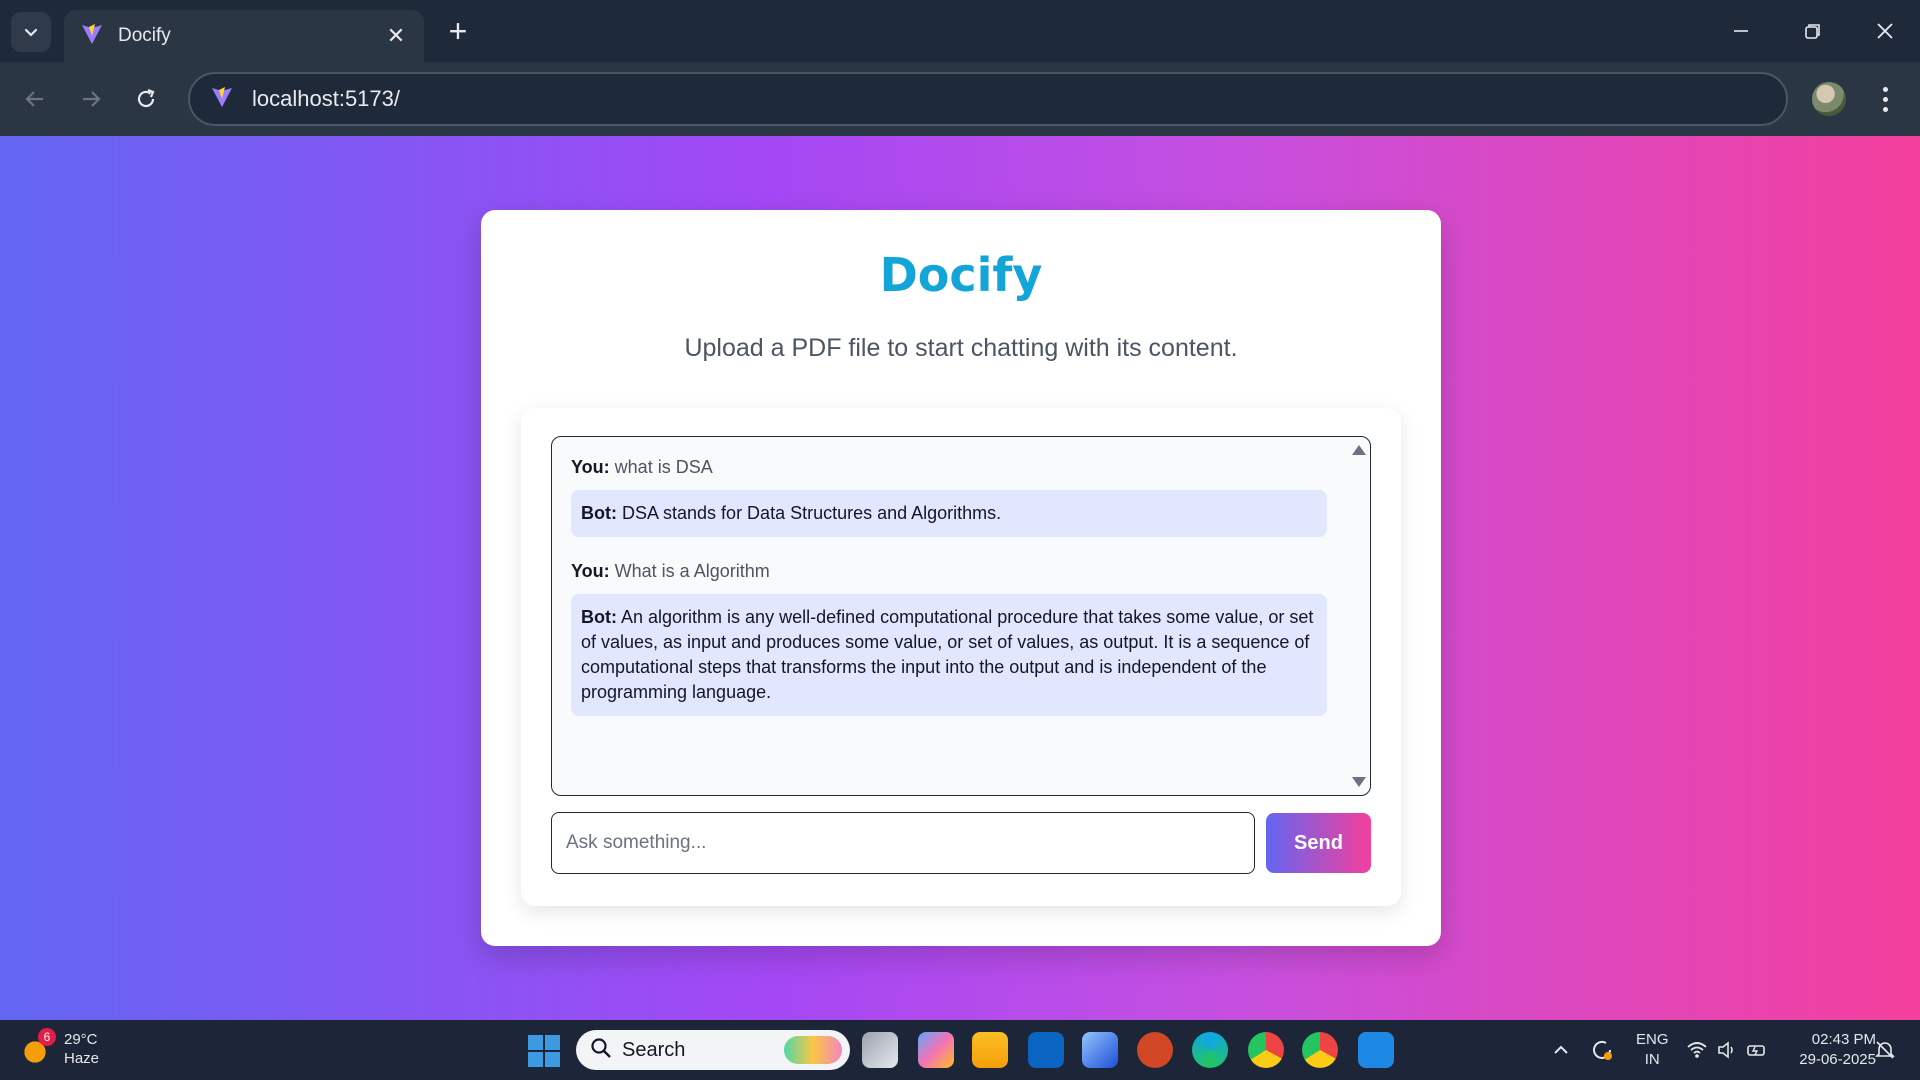 This screenshot has height=1080, width=1920. I want to click on powerpoint-icon, so click(1155, 1050).